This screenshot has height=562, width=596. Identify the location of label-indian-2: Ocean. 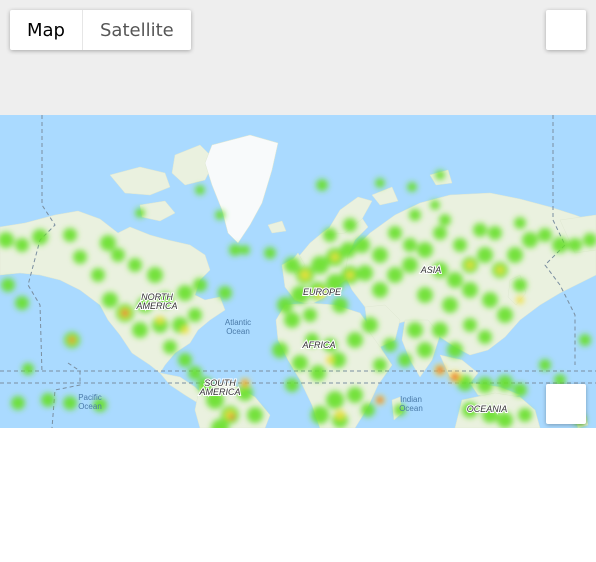
(411, 408).